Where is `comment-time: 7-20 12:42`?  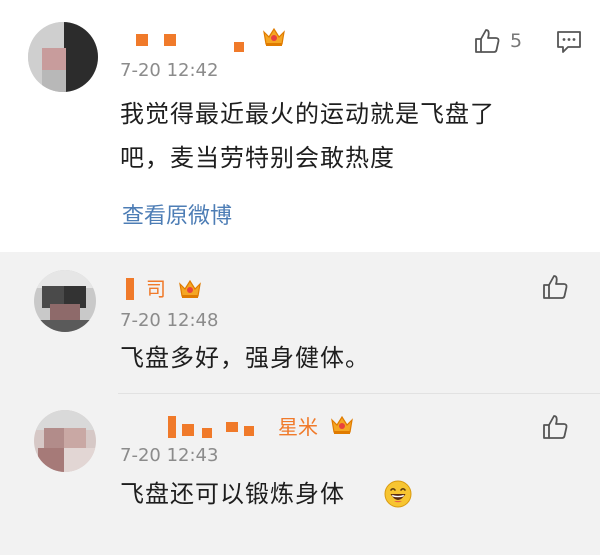
comment-time: 7-20 12:42 is located at coordinates (169, 70).